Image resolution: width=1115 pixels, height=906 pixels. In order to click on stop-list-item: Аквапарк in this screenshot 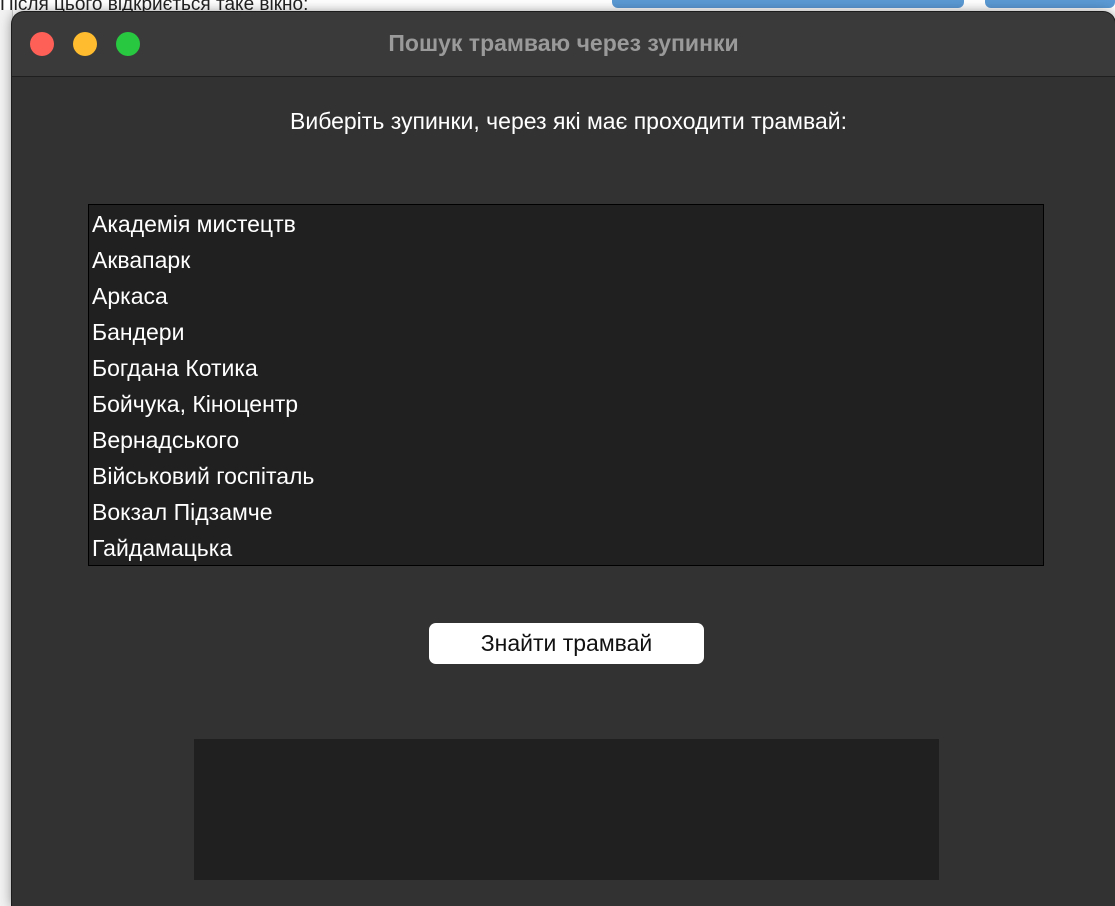, I will do `click(566, 260)`.